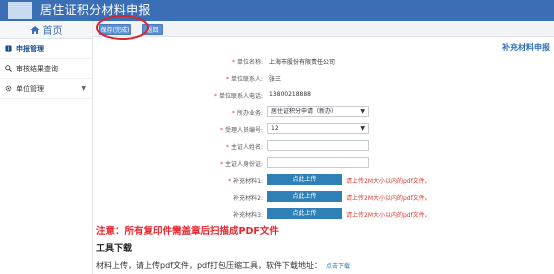 Image resolution: width=554 pixels, height=274 pixels. What do you see at coordinates (30, 88) in the screenshot?
I see `sidebar-item-label: 单位管理` at bounding box center [30, 88].